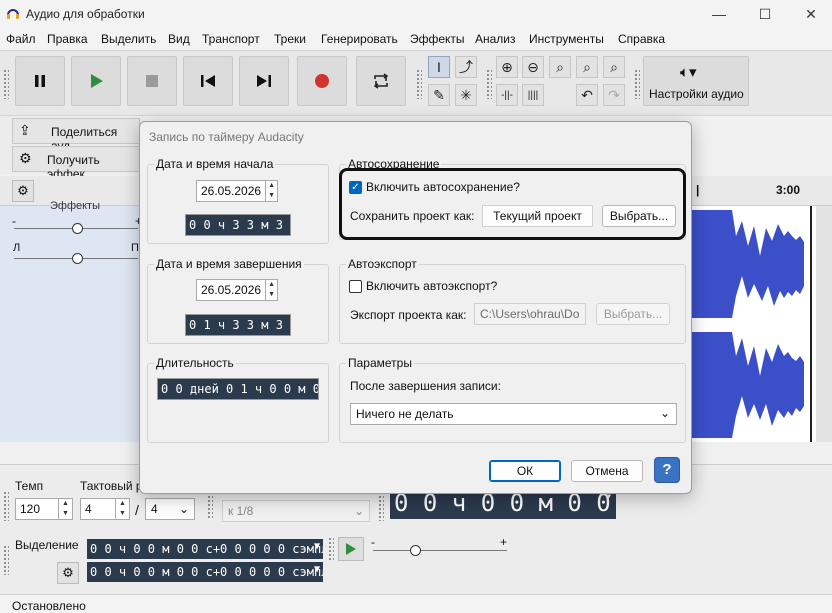  I want to click on tempo-spinner: 120 ▲ ▼, so click(44, 509).